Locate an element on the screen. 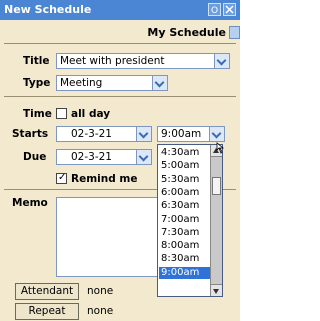 Image resolution: width=320 pixels, height=321 pixels. type-dropdown-button is located at coordinates (159, 83).